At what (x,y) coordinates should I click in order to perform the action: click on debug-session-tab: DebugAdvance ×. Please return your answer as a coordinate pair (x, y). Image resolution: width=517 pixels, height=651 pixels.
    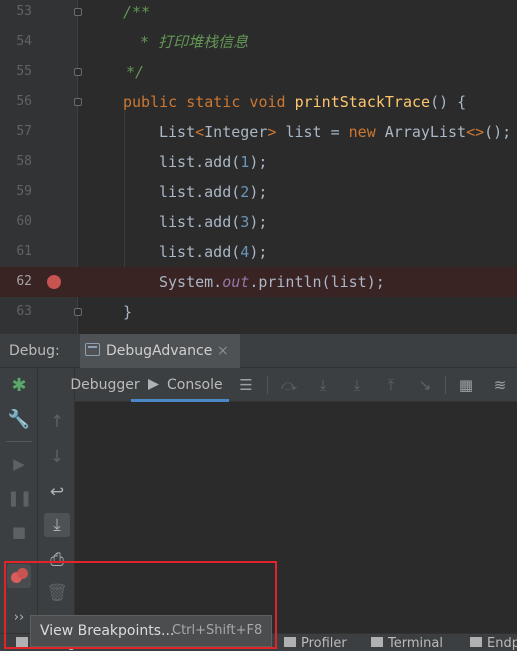
    Looking at the image, I should click on (160, 351).